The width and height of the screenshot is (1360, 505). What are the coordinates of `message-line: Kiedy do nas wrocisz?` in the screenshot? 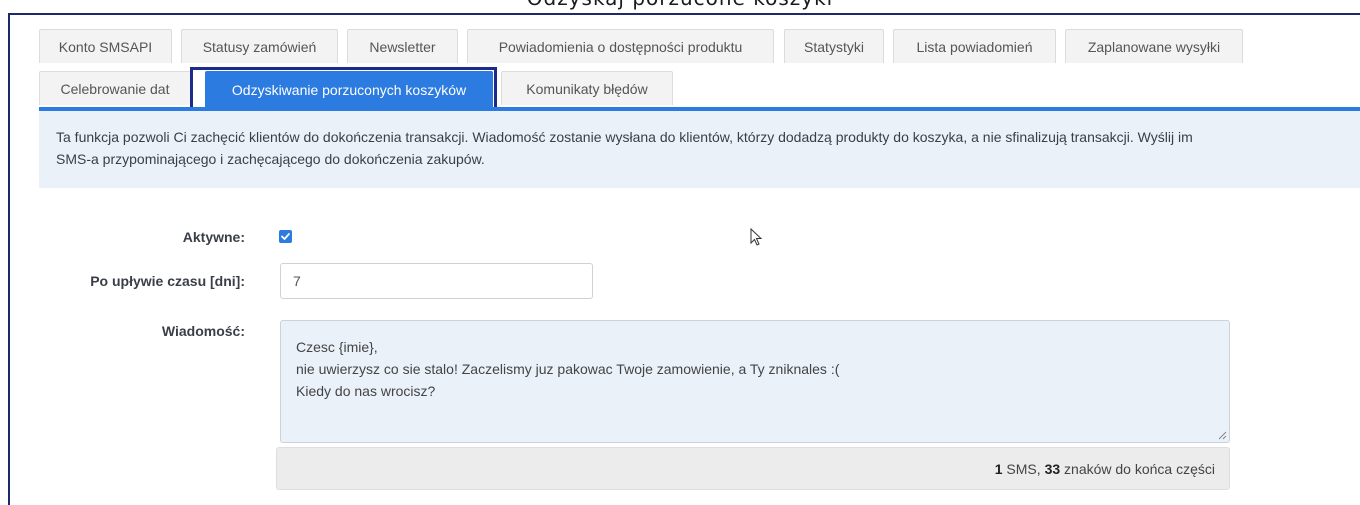 It's located at (366, 391).